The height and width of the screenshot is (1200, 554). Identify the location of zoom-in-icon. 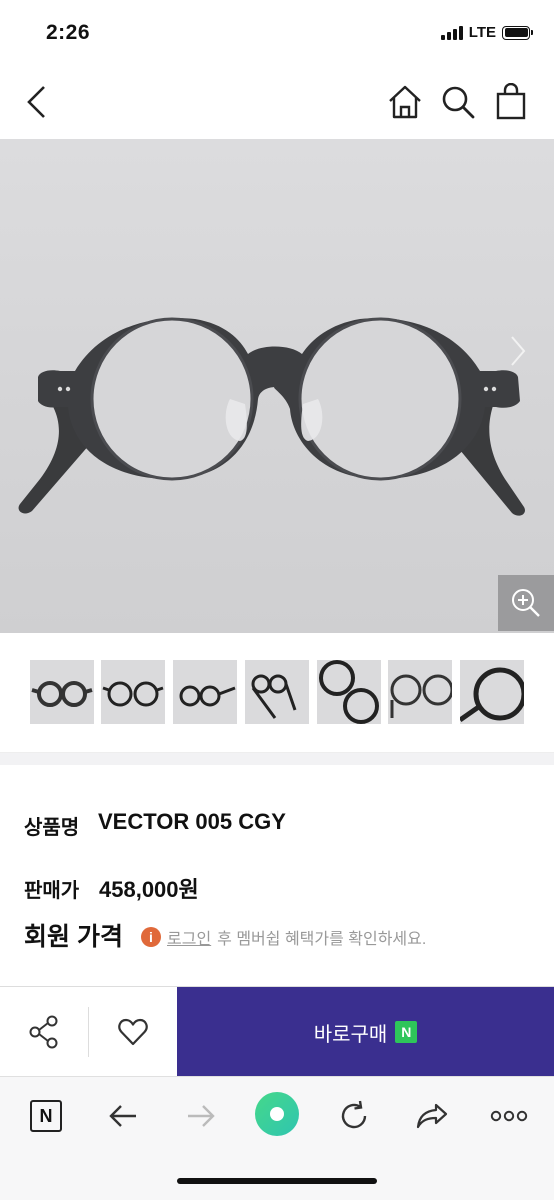
(526, 603).